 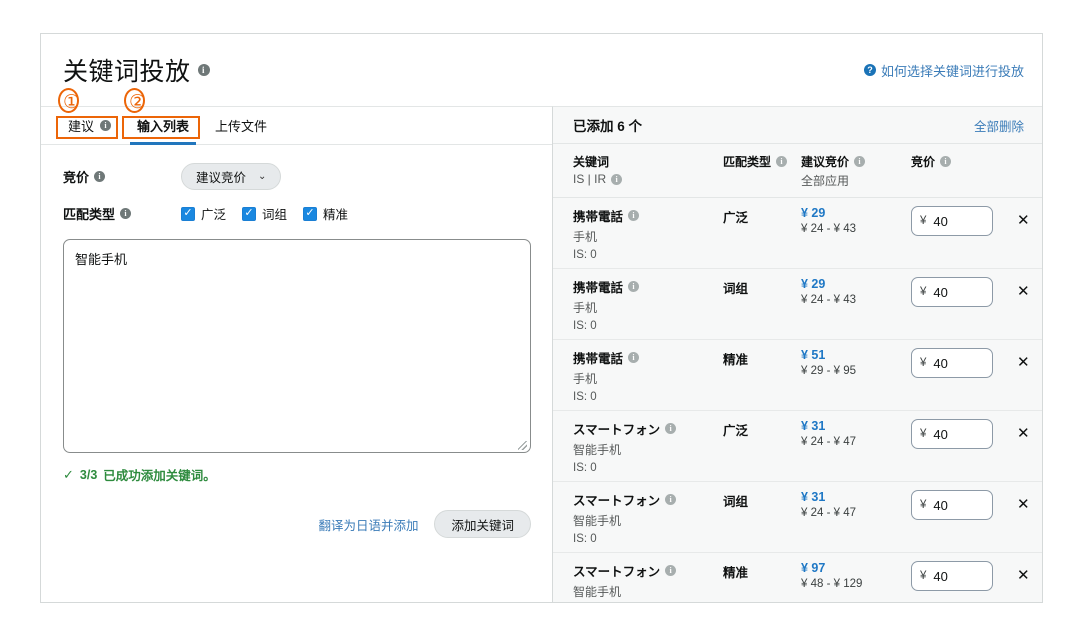 What do you see at coordinates (856, 171) in the screenshot?
I see `column-suggested-bid: 建议竞价 i 全部应用` at bounding box center [856, 171].